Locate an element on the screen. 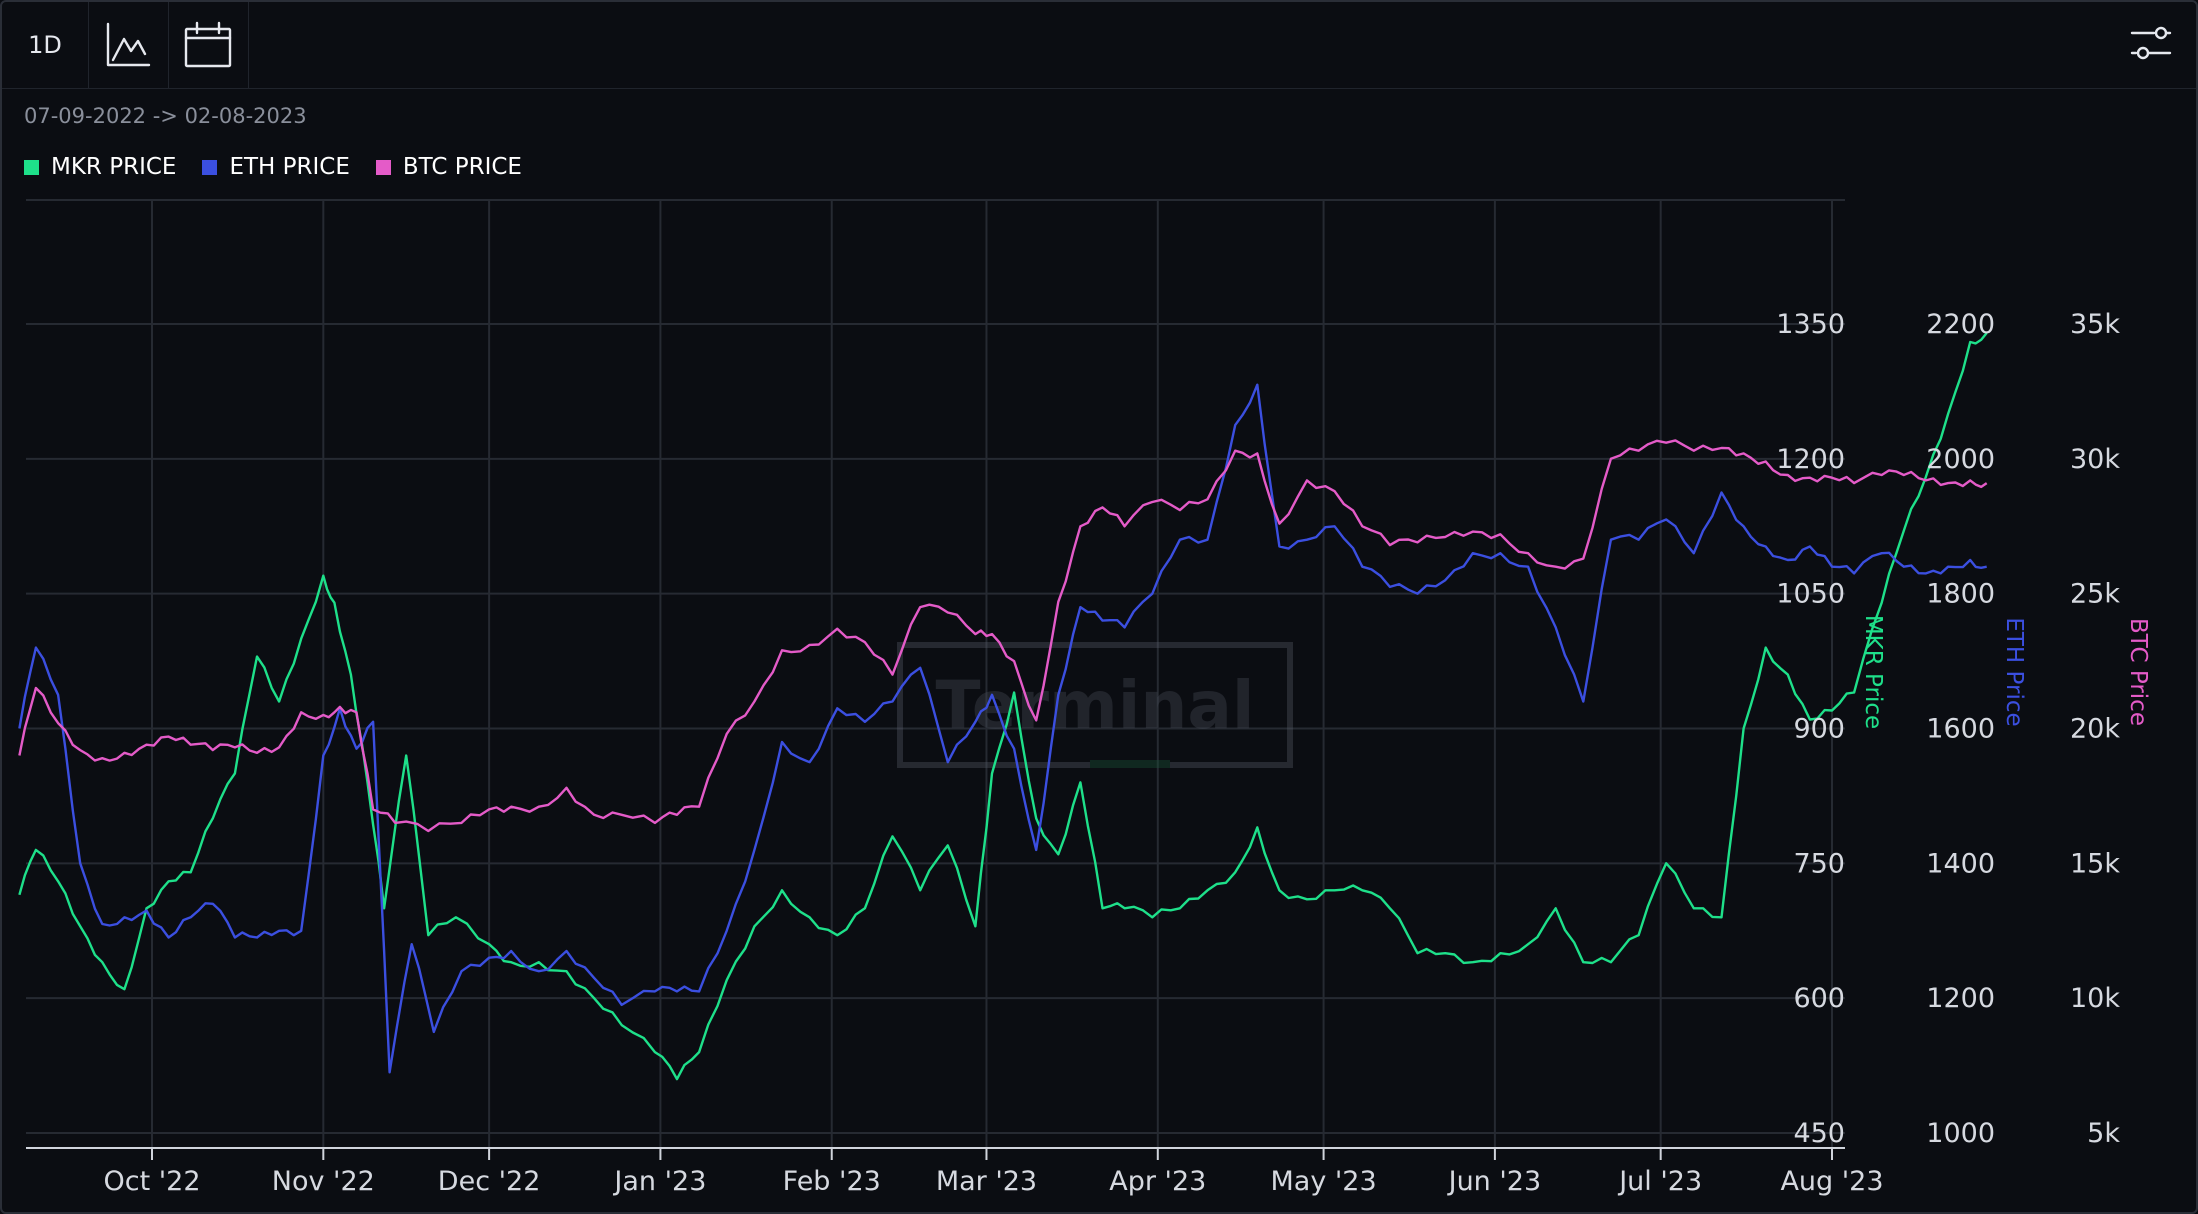 The width and height of the screenshot is (2198, 1214). y-tick-label: 30k is located at coordinates (2095, 459).